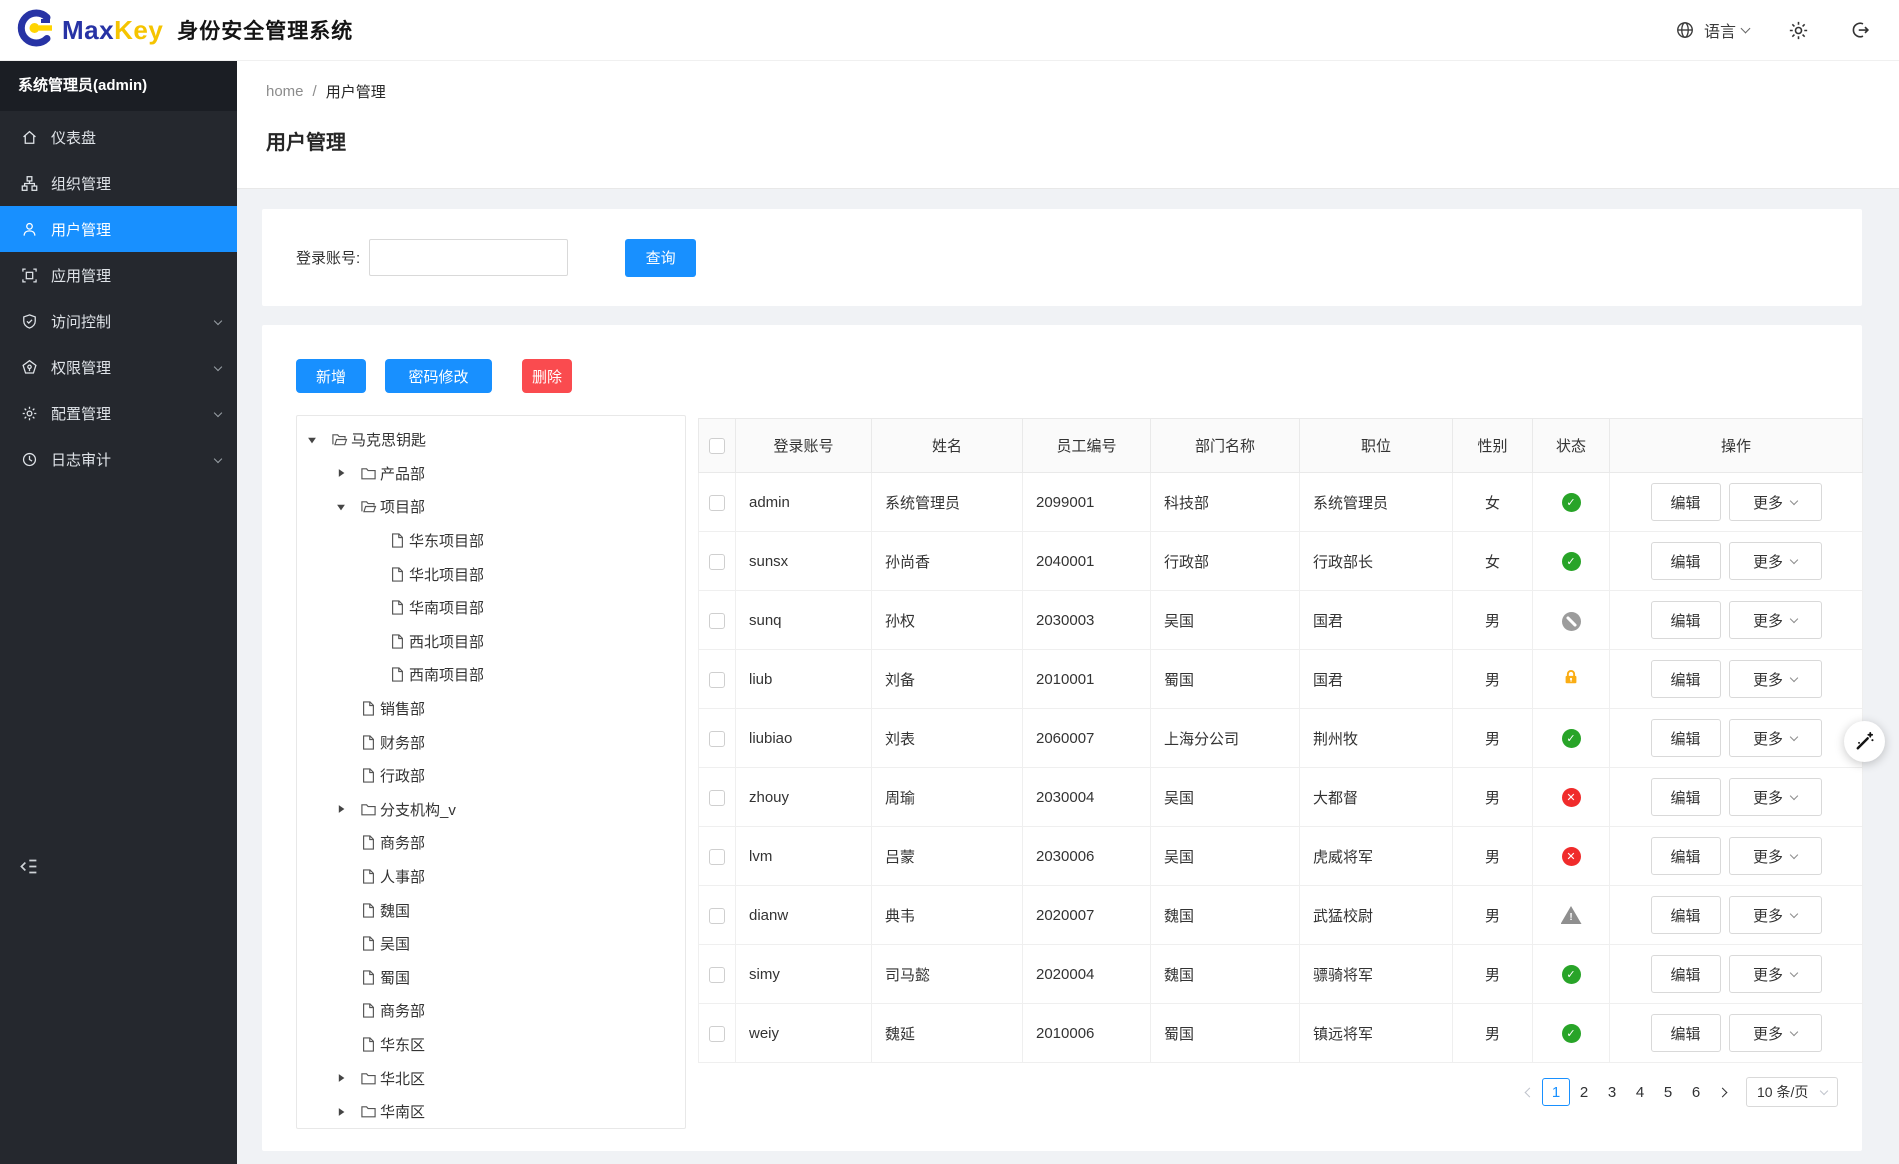 The image size is (1899, 1164). I want to click on sidebar-item-audit: 日志审计, so click(118, 459).